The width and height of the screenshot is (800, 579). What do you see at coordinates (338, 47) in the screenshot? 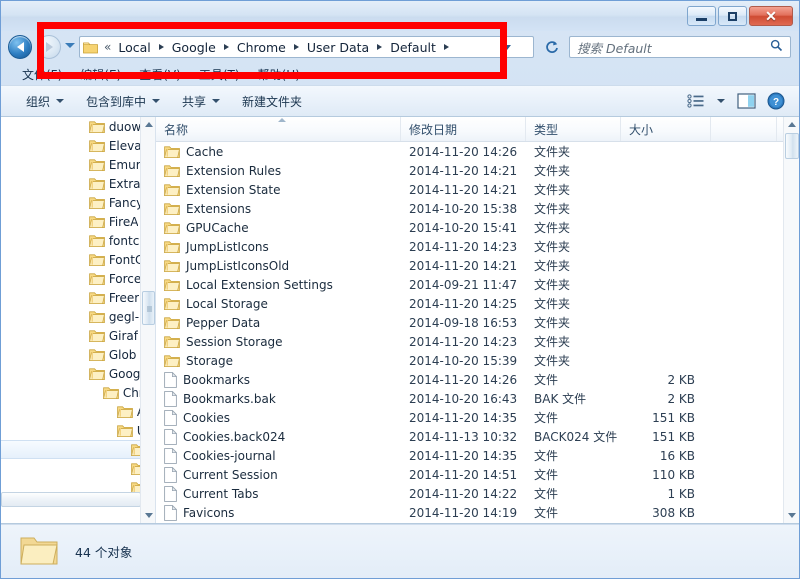
I see `breadcrumb-item-user-data: User Data` at bounding box center [338, 47].